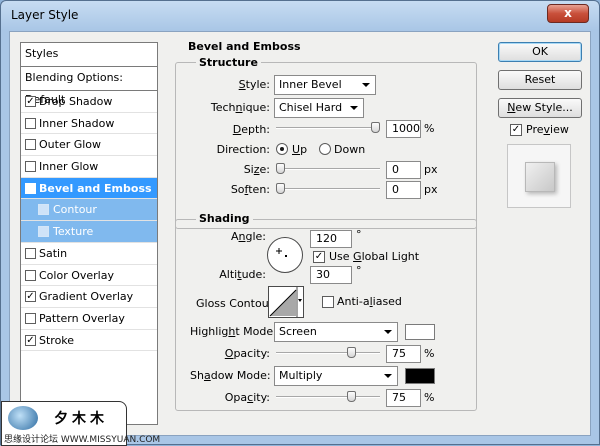 This screenshot has width=600, height=446. What do you see at coordinates (89, 341) in the screenshot?
I see `style-item-stroke: ✓ Stroke` at bounding box center [89, 341].